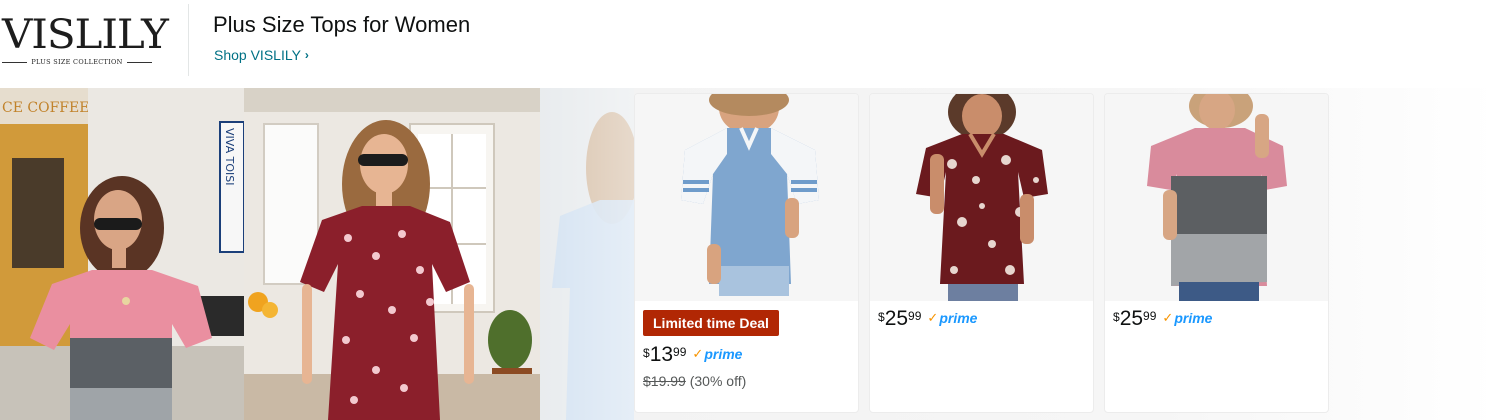 Image resolution: width=1498 pixels, height=420 pixels. What do you see at coordinates (85, 35) in the screenshot?
I see `brand-logo-wordmark: VISLILY` at bounding box center [85, 35].